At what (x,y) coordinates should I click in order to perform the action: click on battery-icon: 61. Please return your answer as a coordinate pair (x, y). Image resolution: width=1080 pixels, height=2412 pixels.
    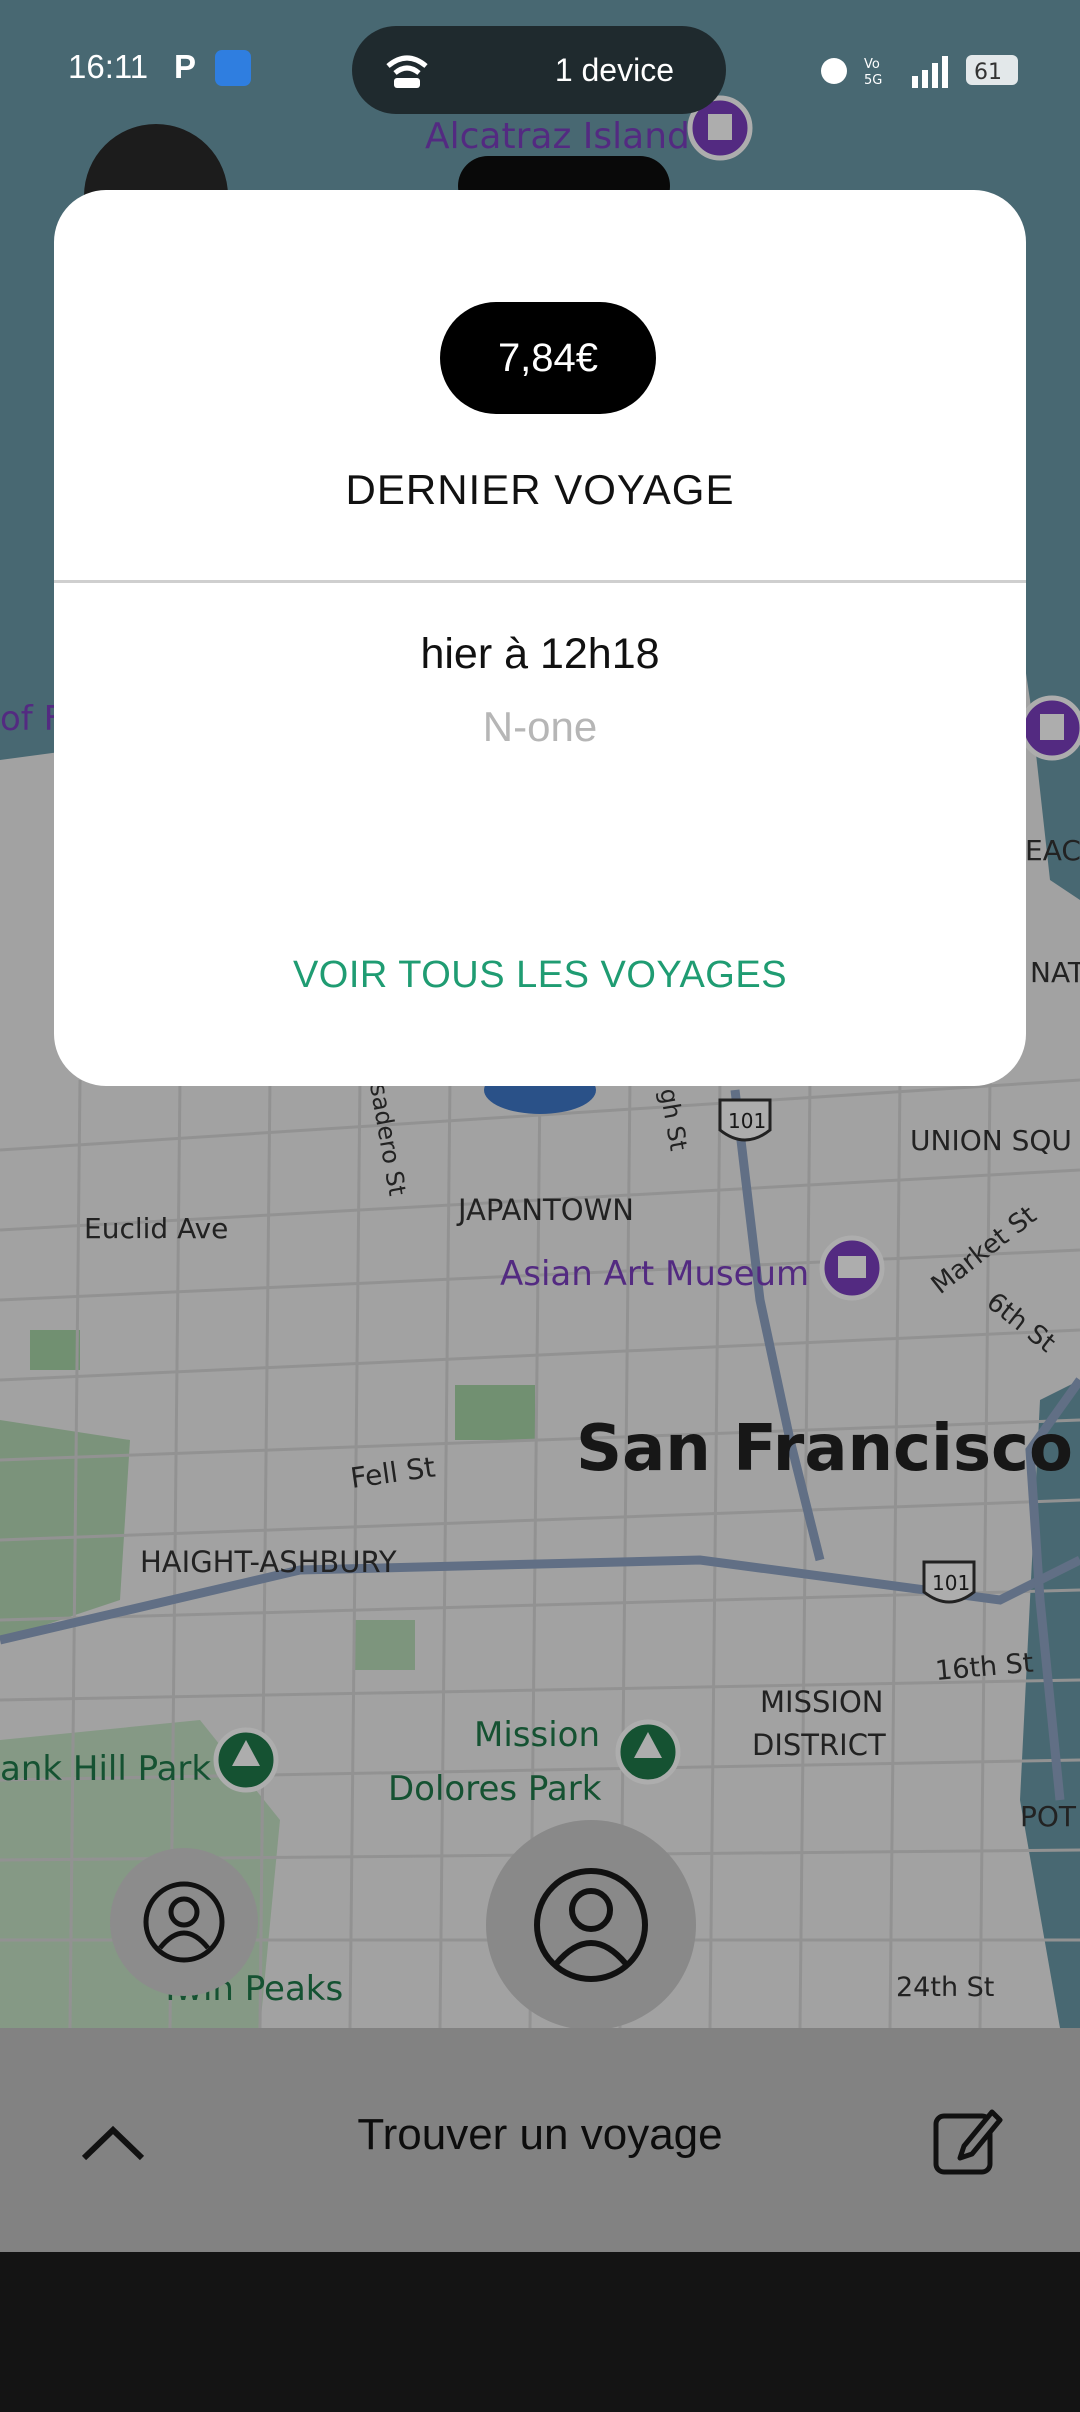
    Looking at the image, I should click on (992, 70).